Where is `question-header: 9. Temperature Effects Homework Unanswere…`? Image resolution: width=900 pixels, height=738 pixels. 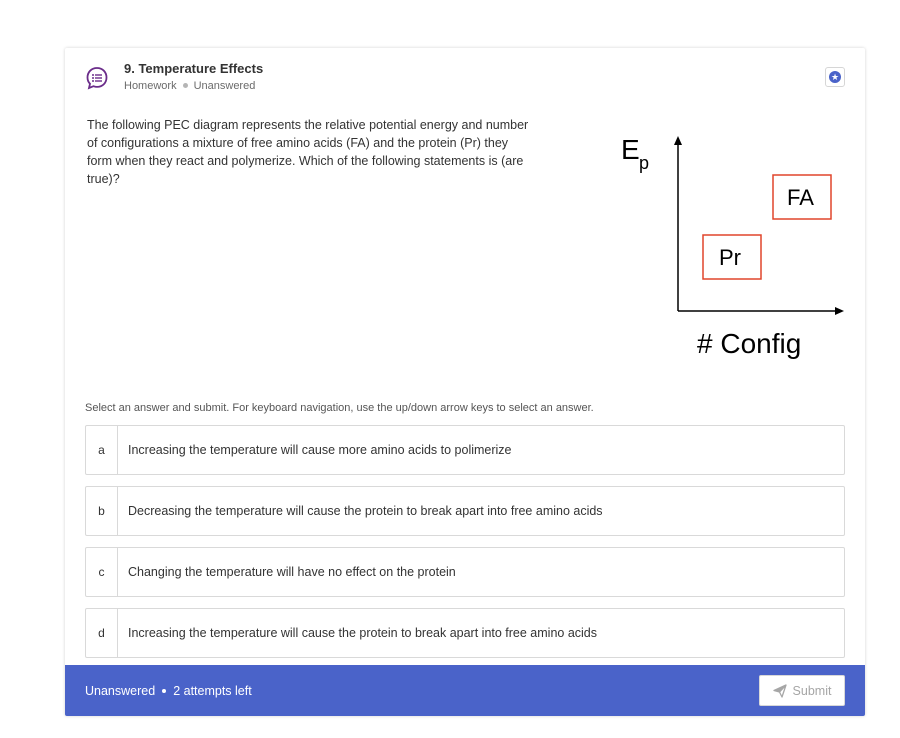 question-header: 9. Temperature Effects Homework Unanswere… is located at coordinates (465, 80).